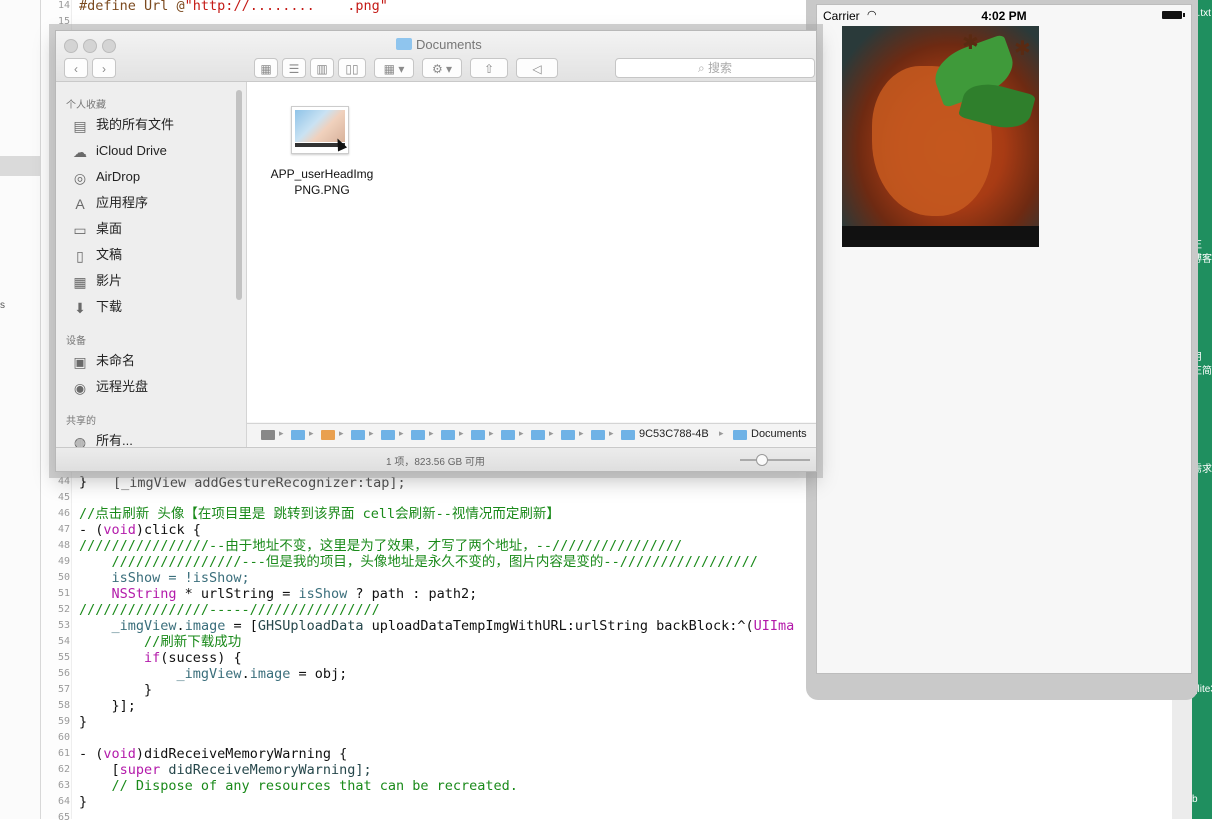  I want to click on plate-edge, so click(940, 236).